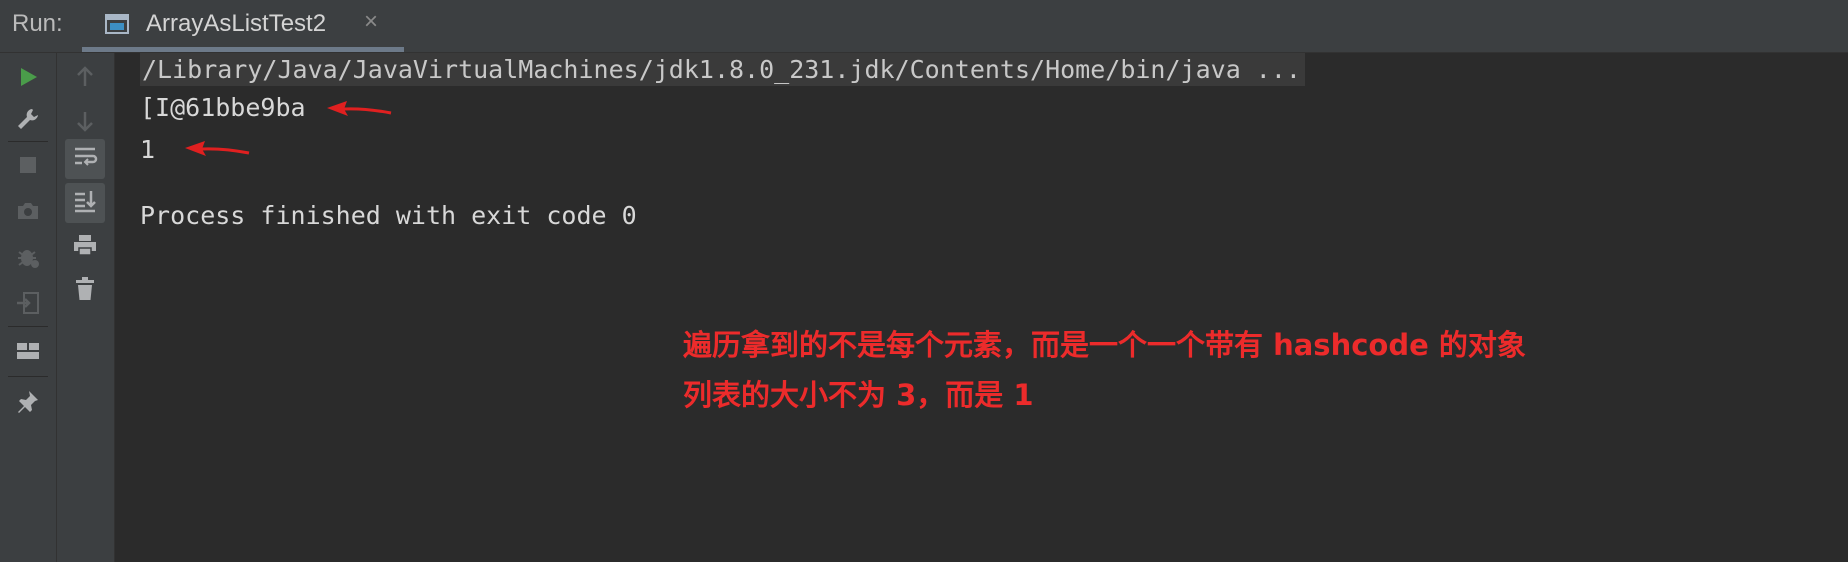  I want to click on pin-tab-button, so click(28, 403).